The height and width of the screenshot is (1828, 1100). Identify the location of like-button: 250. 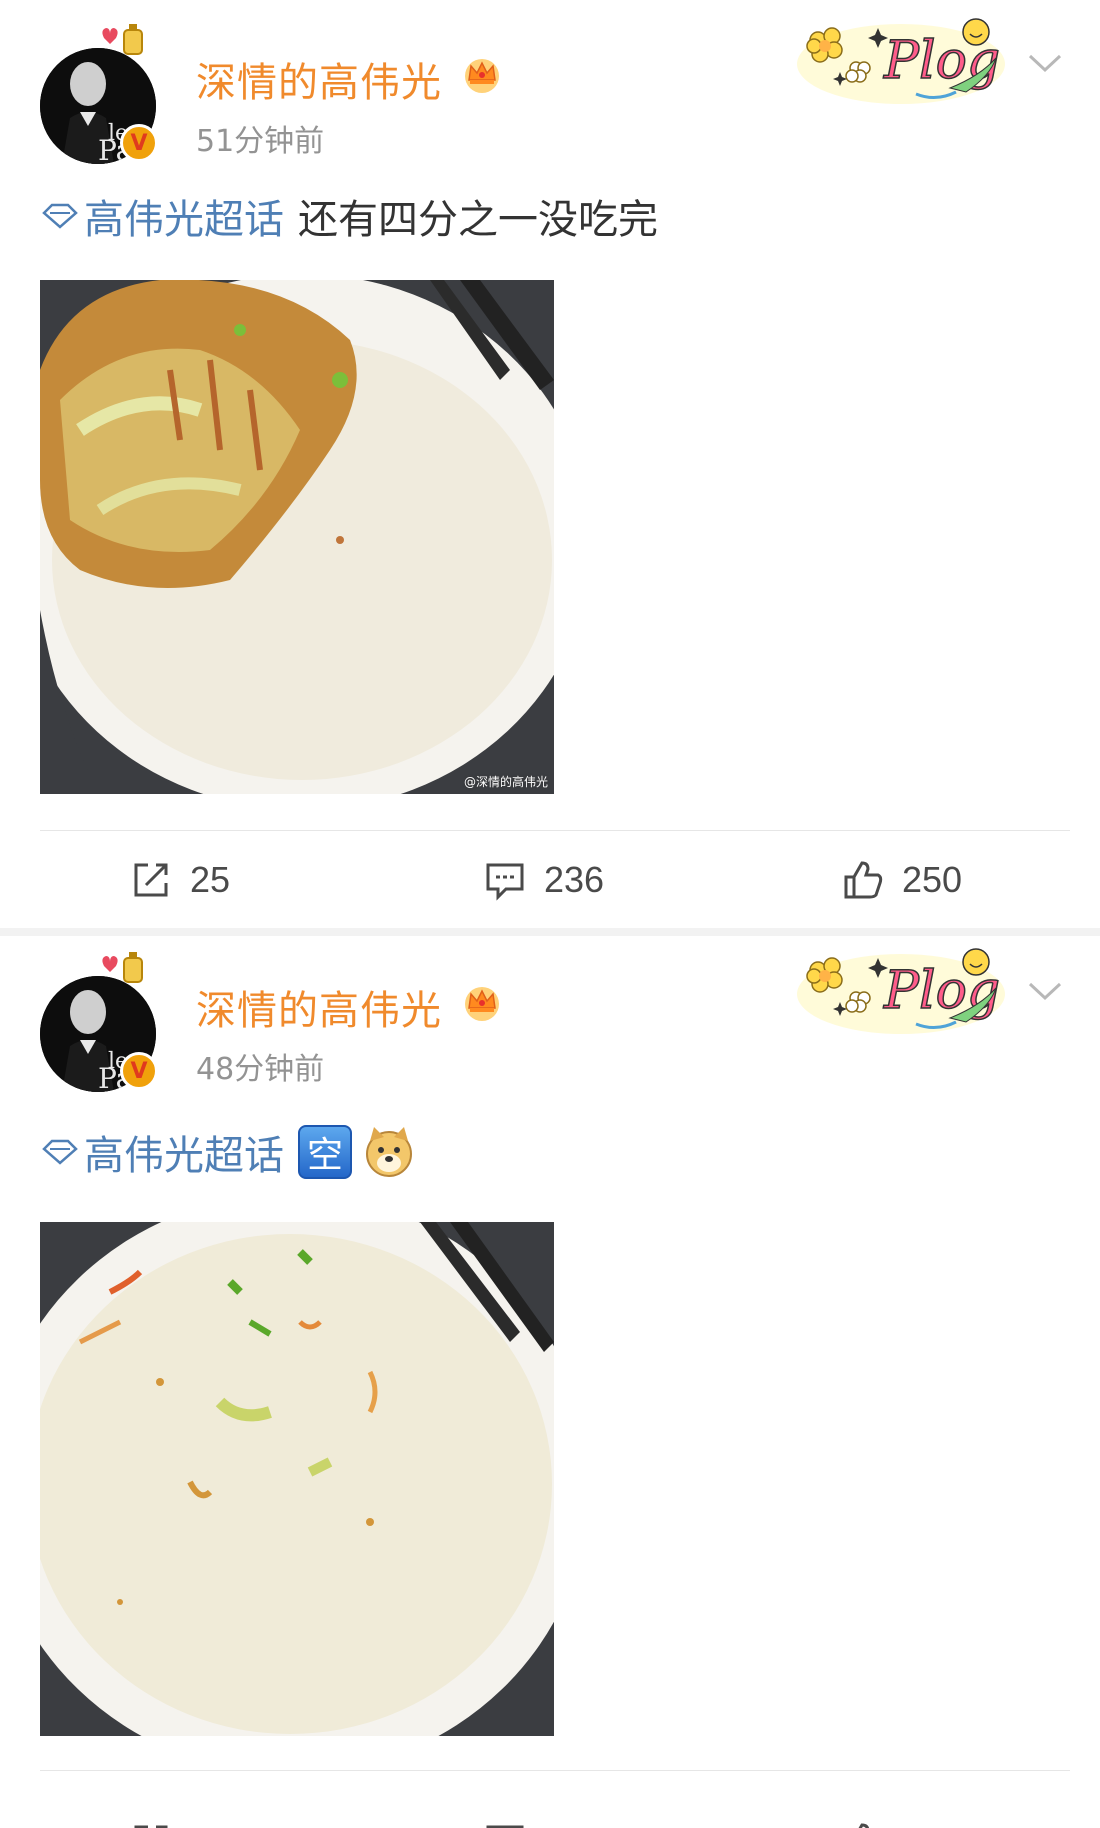
(902, 880).